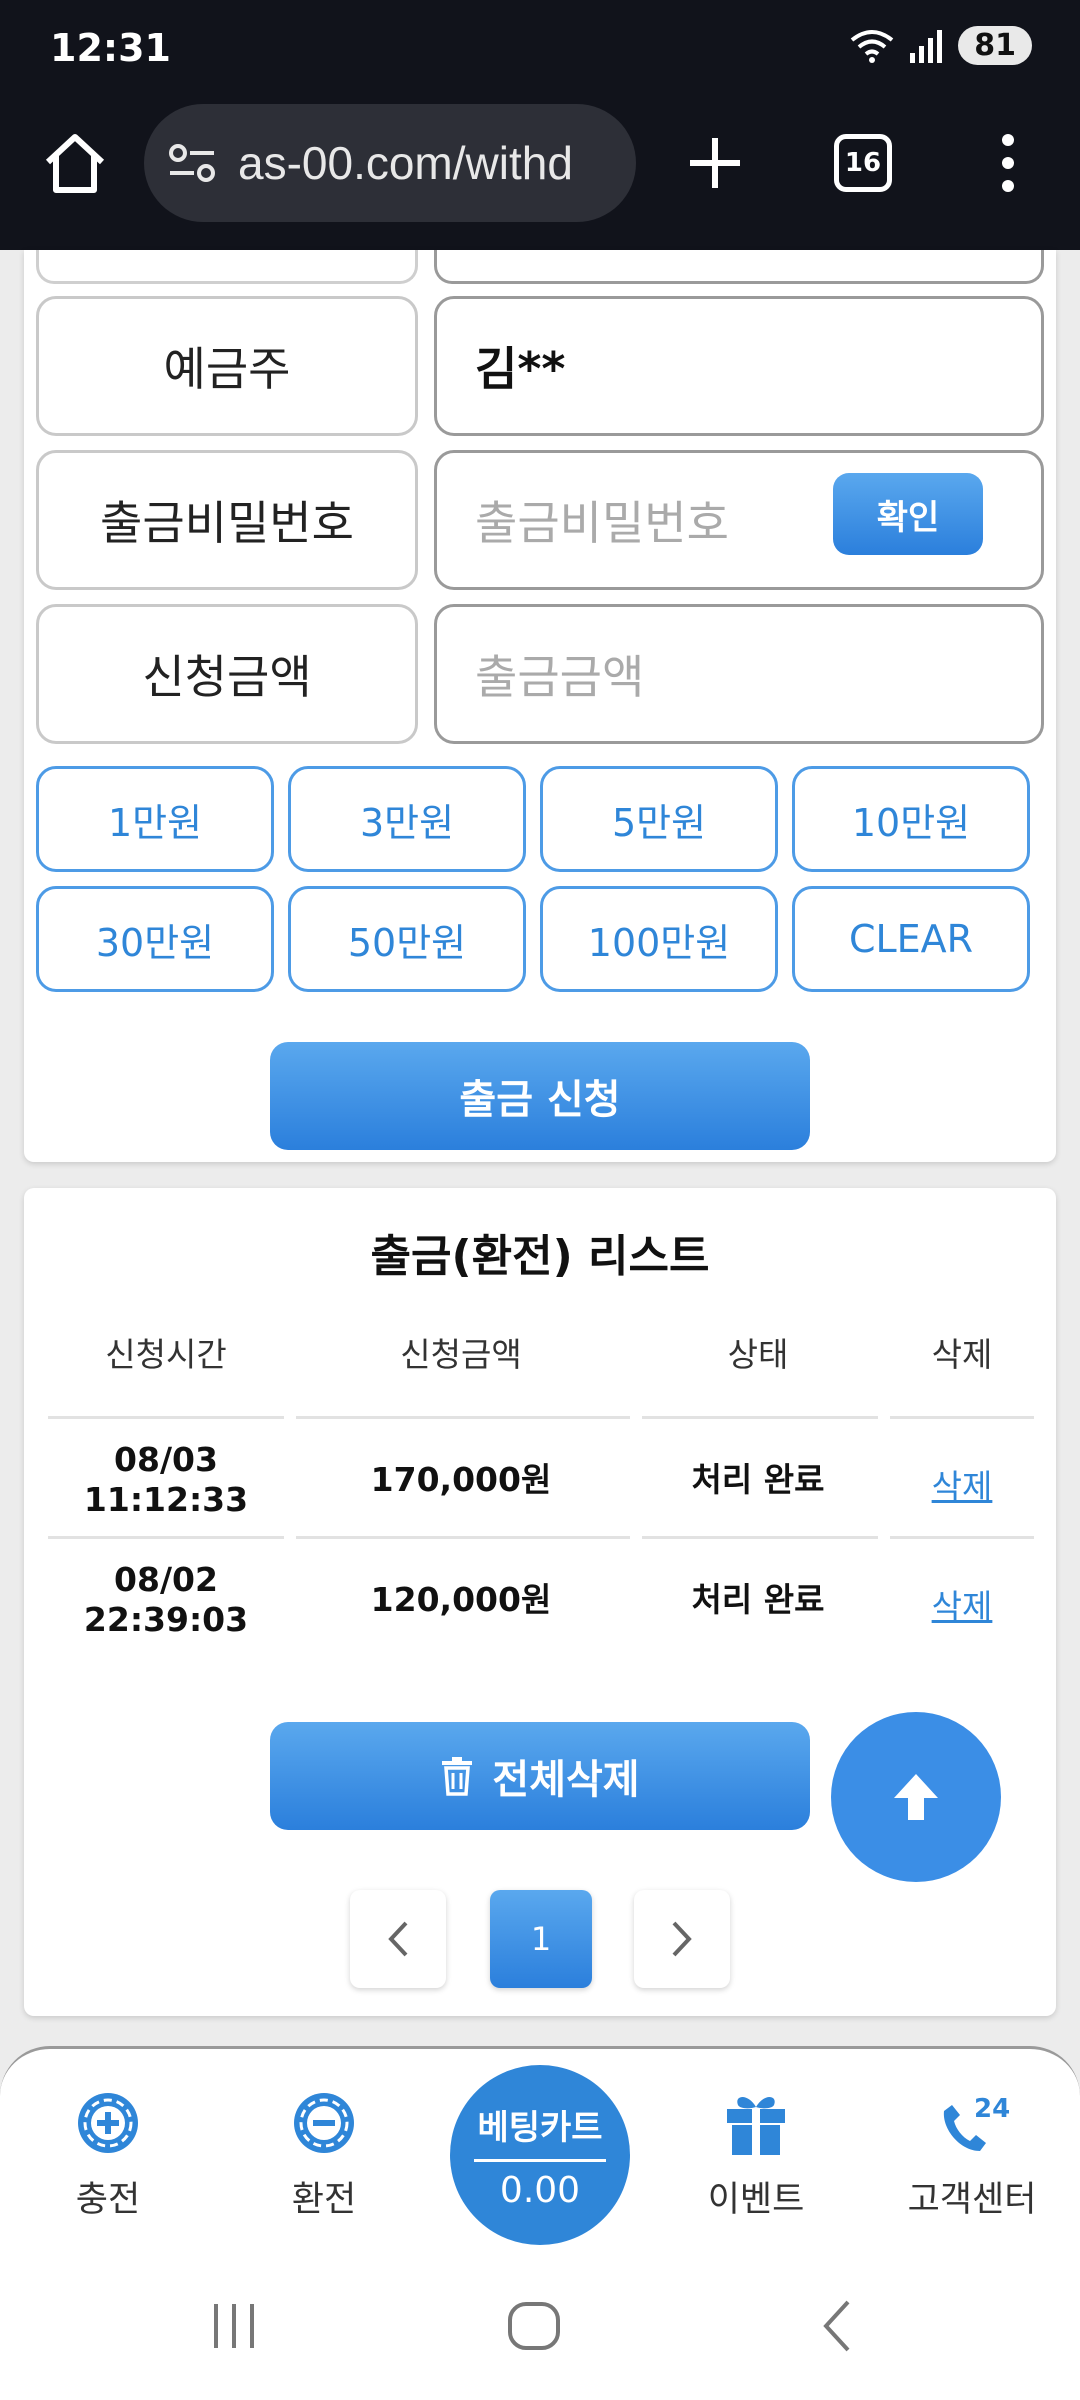 This screenshot has height=2400, width=1080. Describe the element at coordinates (227, 674) in the screenshot. I see `amount-label: 신청금액` at that location.